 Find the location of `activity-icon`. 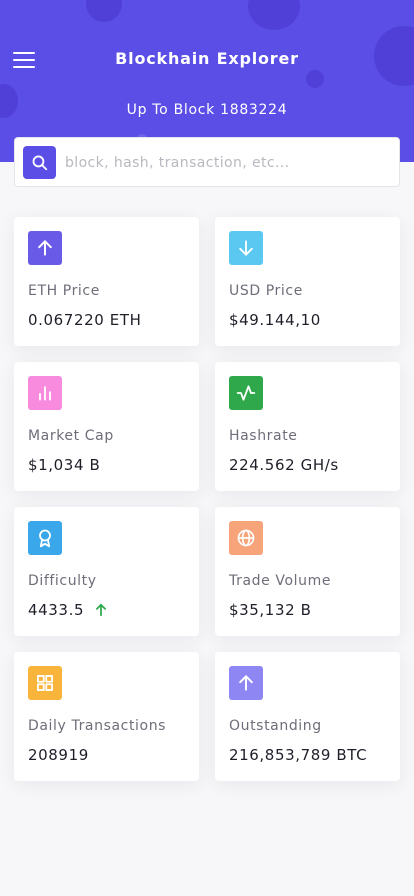

activity-icon is located at coordinates (246, 393).